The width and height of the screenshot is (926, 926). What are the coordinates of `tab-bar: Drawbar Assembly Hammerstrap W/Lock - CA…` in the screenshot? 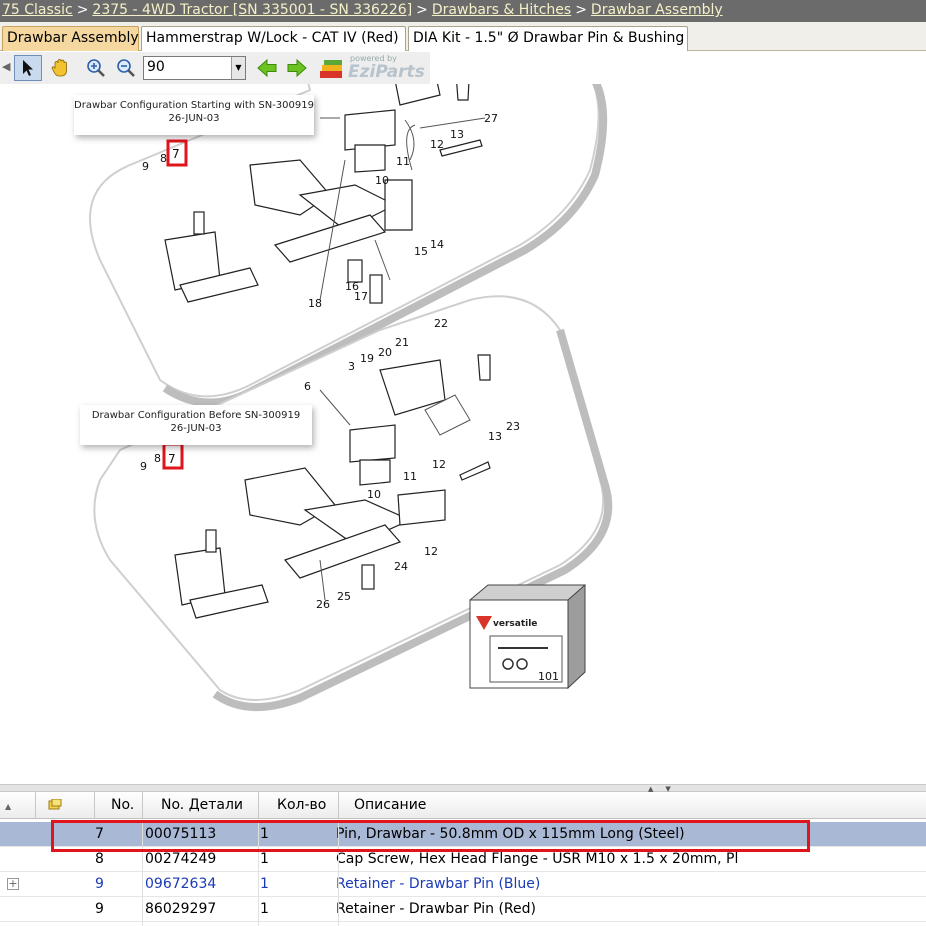 It's located at (463, 36).